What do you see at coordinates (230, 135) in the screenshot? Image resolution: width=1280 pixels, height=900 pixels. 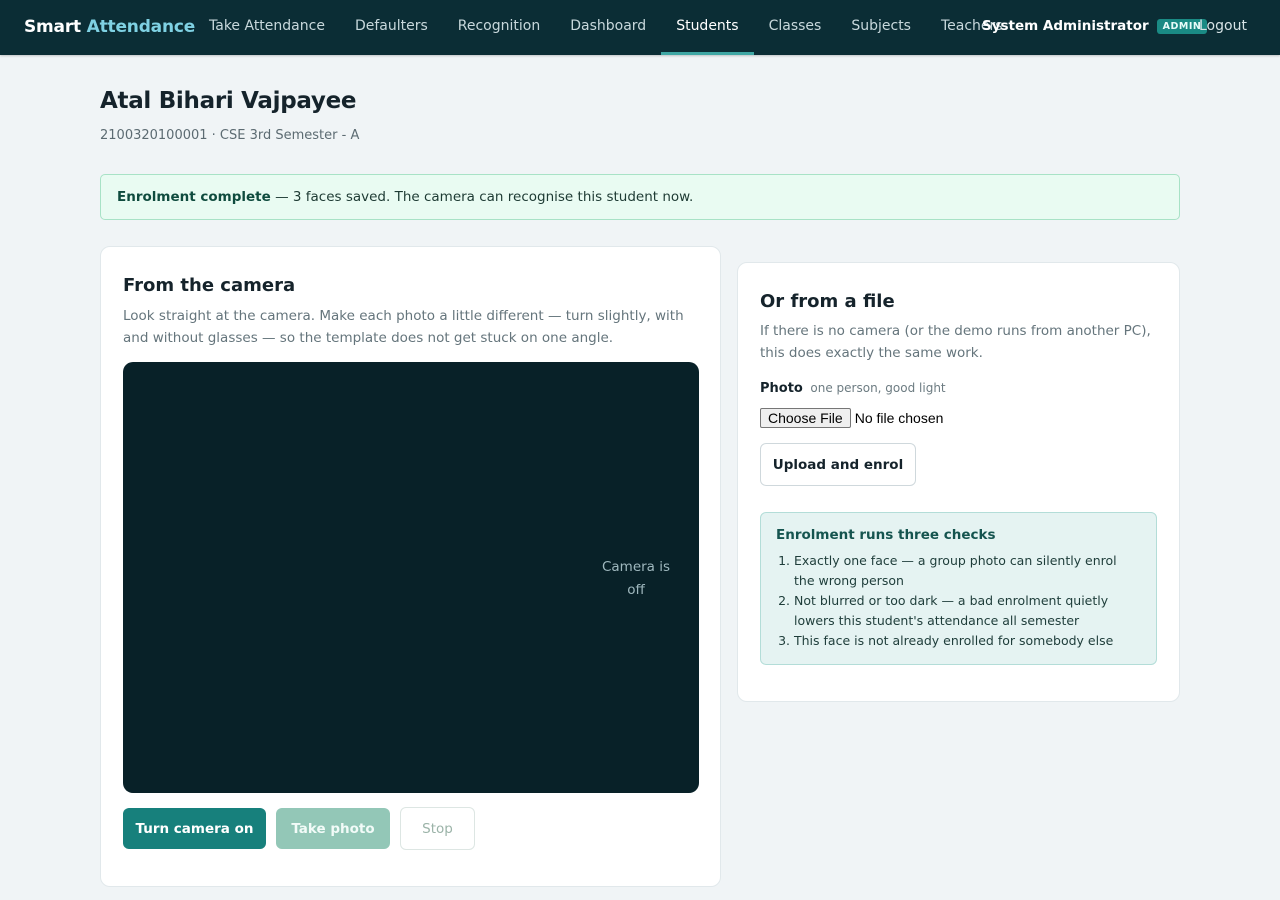 I see `student-meta: 2100320100001 · CSE 3rd Semester - A` at bounding box center [230, 135].